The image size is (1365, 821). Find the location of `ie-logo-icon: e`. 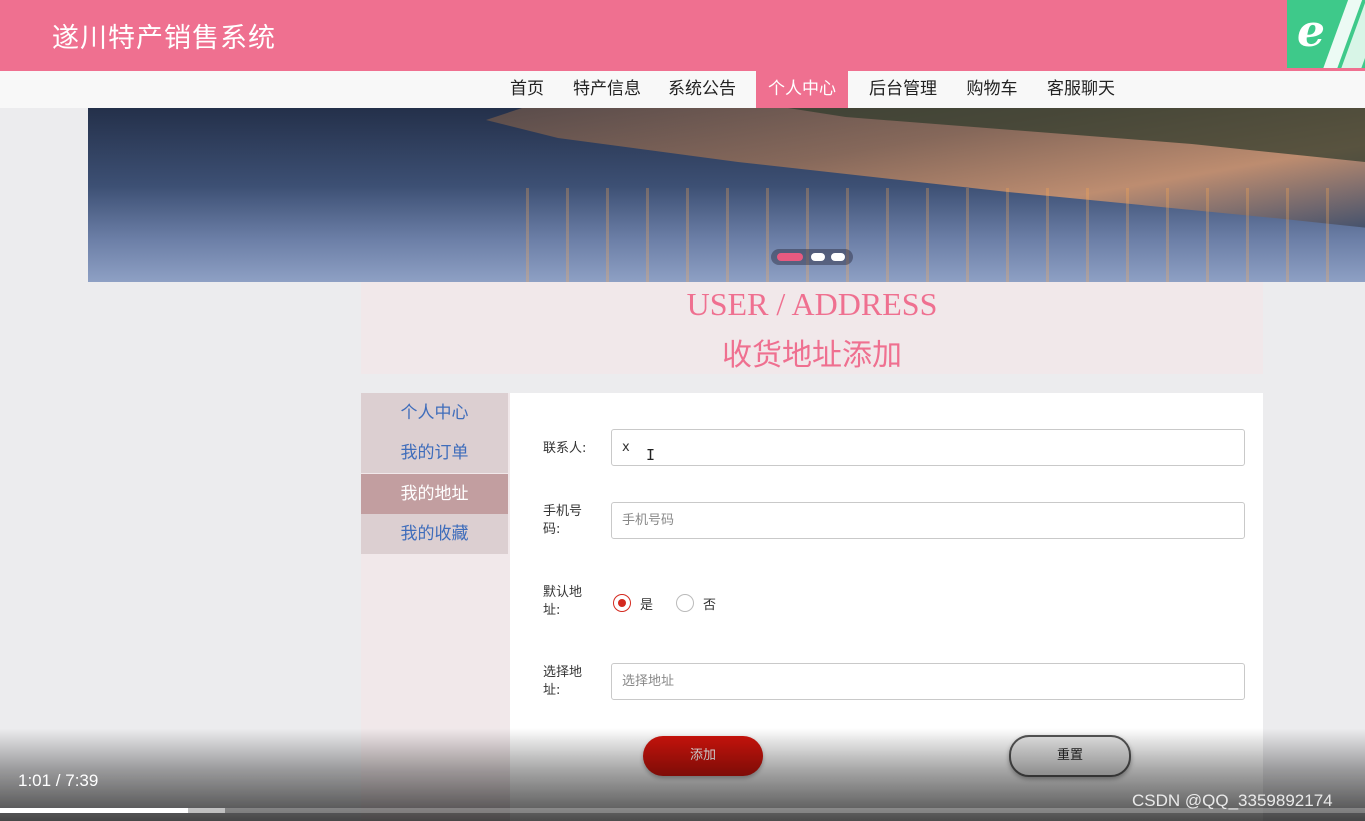

ie-logo-icon: e is located at coordinates (1326, 34).